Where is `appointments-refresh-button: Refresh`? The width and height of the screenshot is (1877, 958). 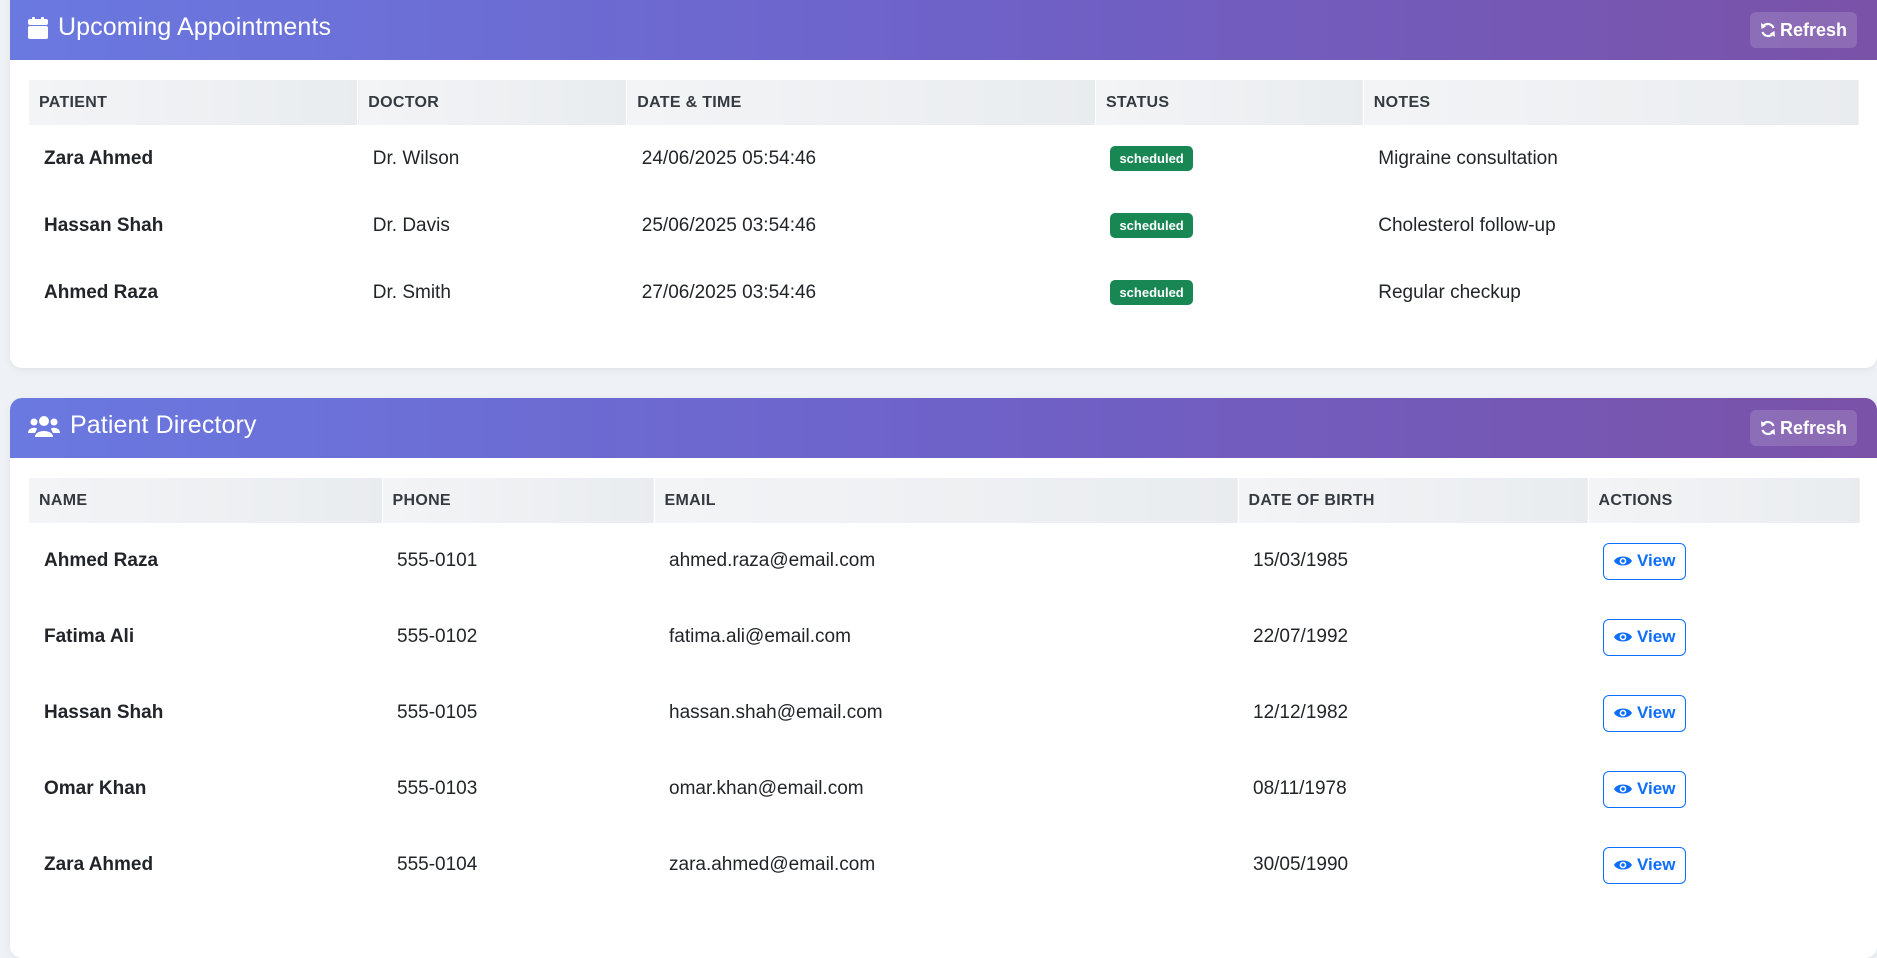
appointments-refresh-button: Refresh is located at coordinates (1803, 30).